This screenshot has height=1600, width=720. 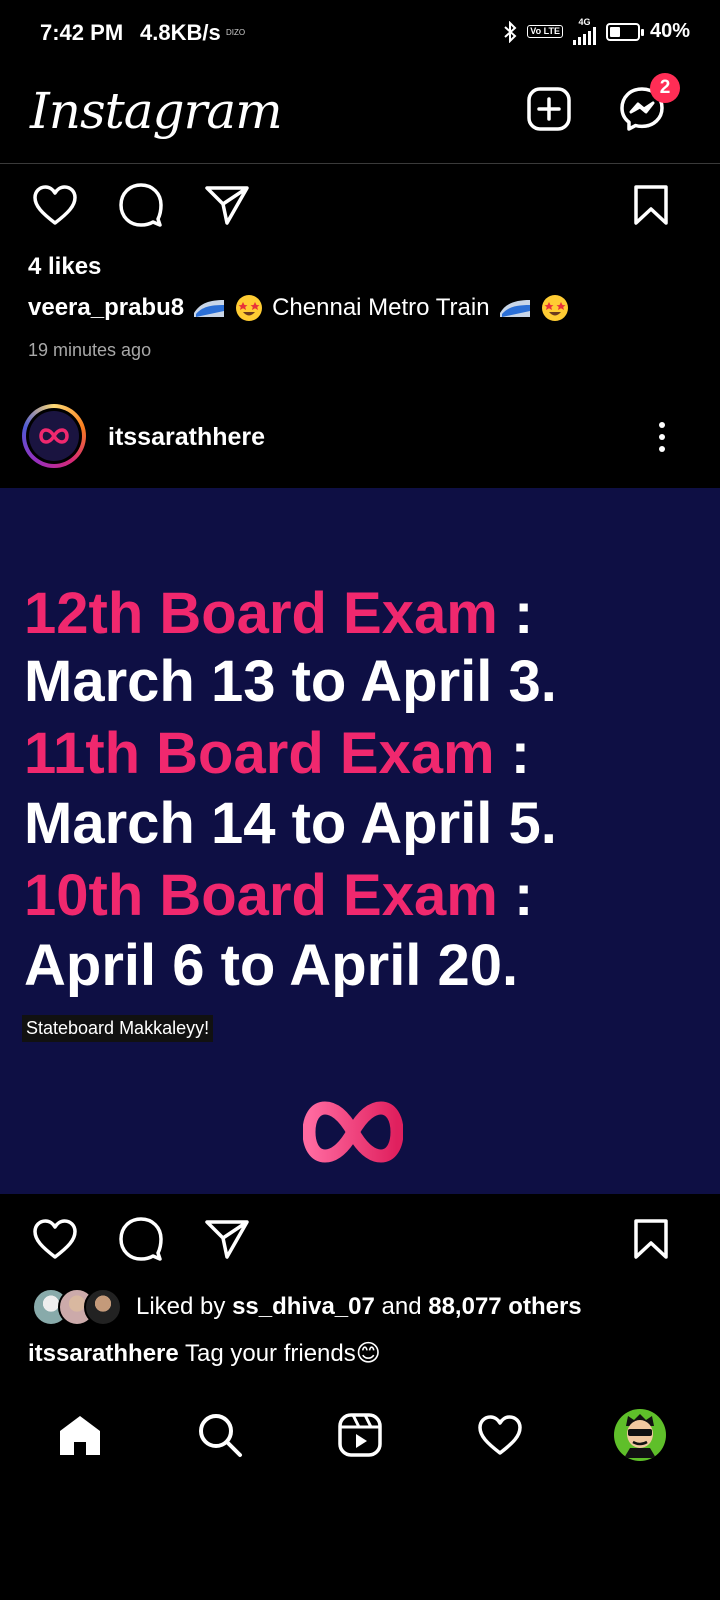 I want to click on nav-home, so click(x=80, y=1435).